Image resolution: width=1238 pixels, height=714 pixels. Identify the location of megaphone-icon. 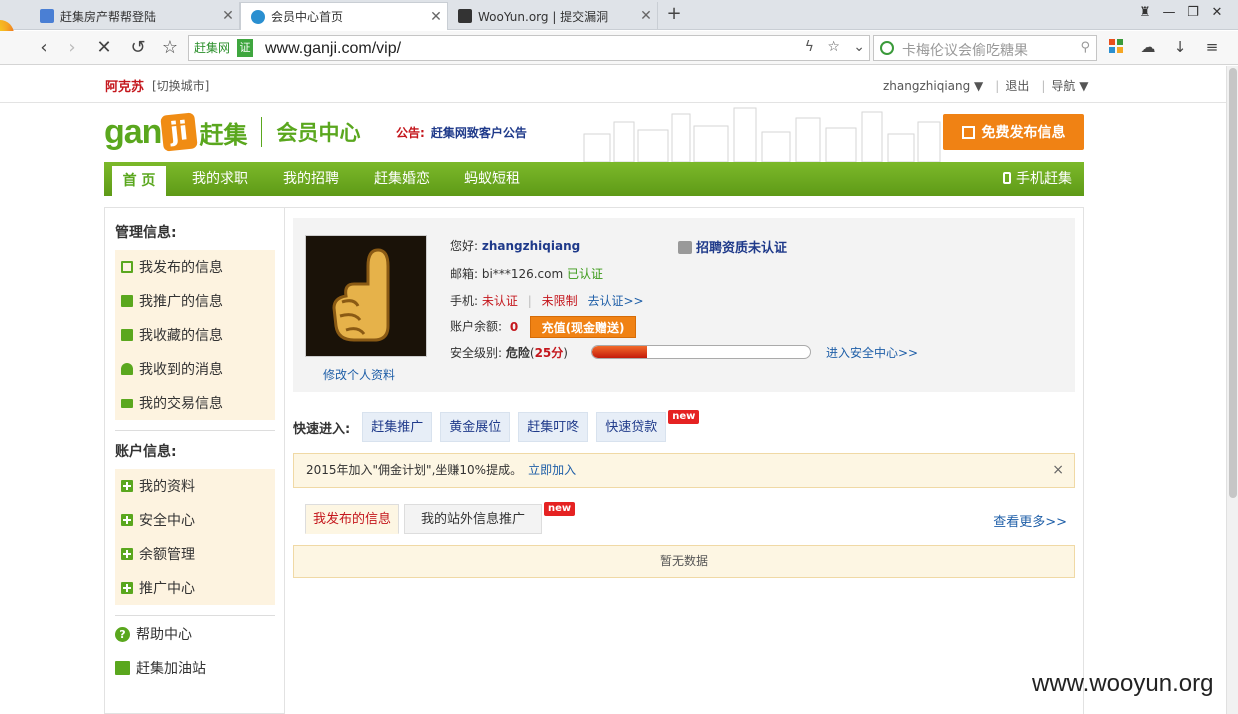
(127, 301).